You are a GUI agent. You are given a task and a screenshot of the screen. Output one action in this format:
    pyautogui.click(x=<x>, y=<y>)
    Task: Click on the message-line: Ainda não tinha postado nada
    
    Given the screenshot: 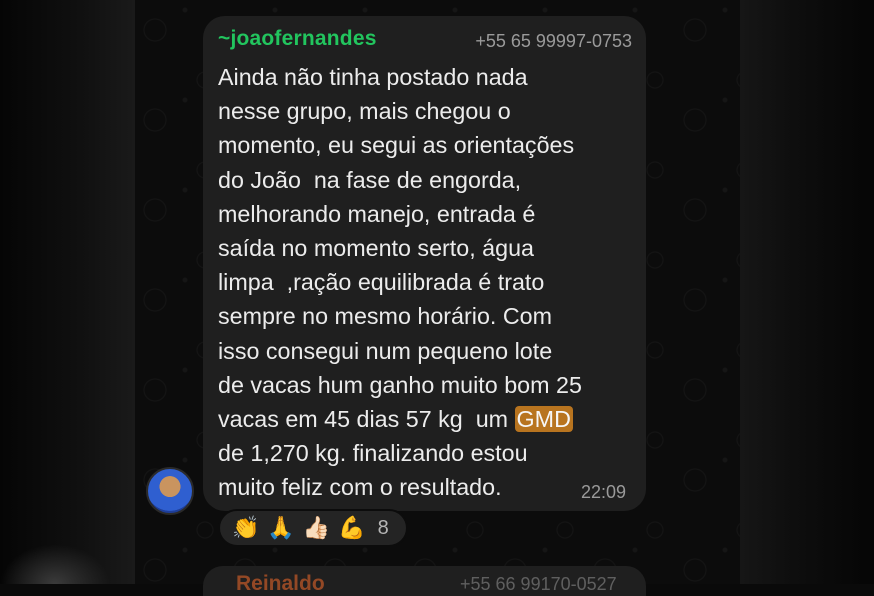 What is the action you would take?
    pyautogui.click(x=373, y=77)
    